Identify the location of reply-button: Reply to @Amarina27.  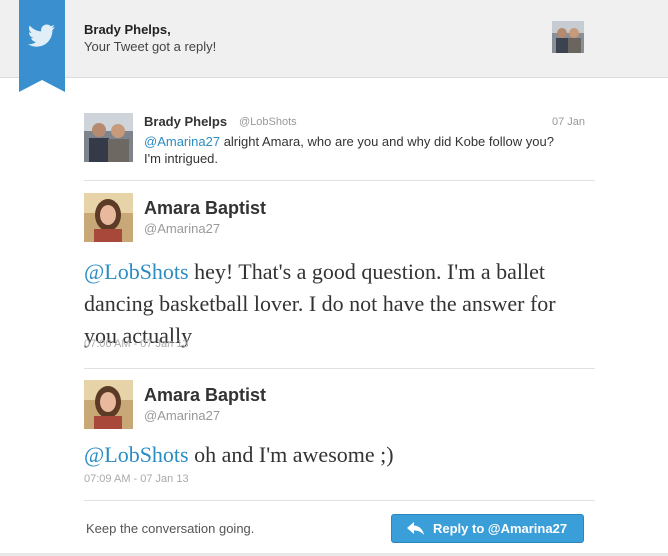
(487, 528).